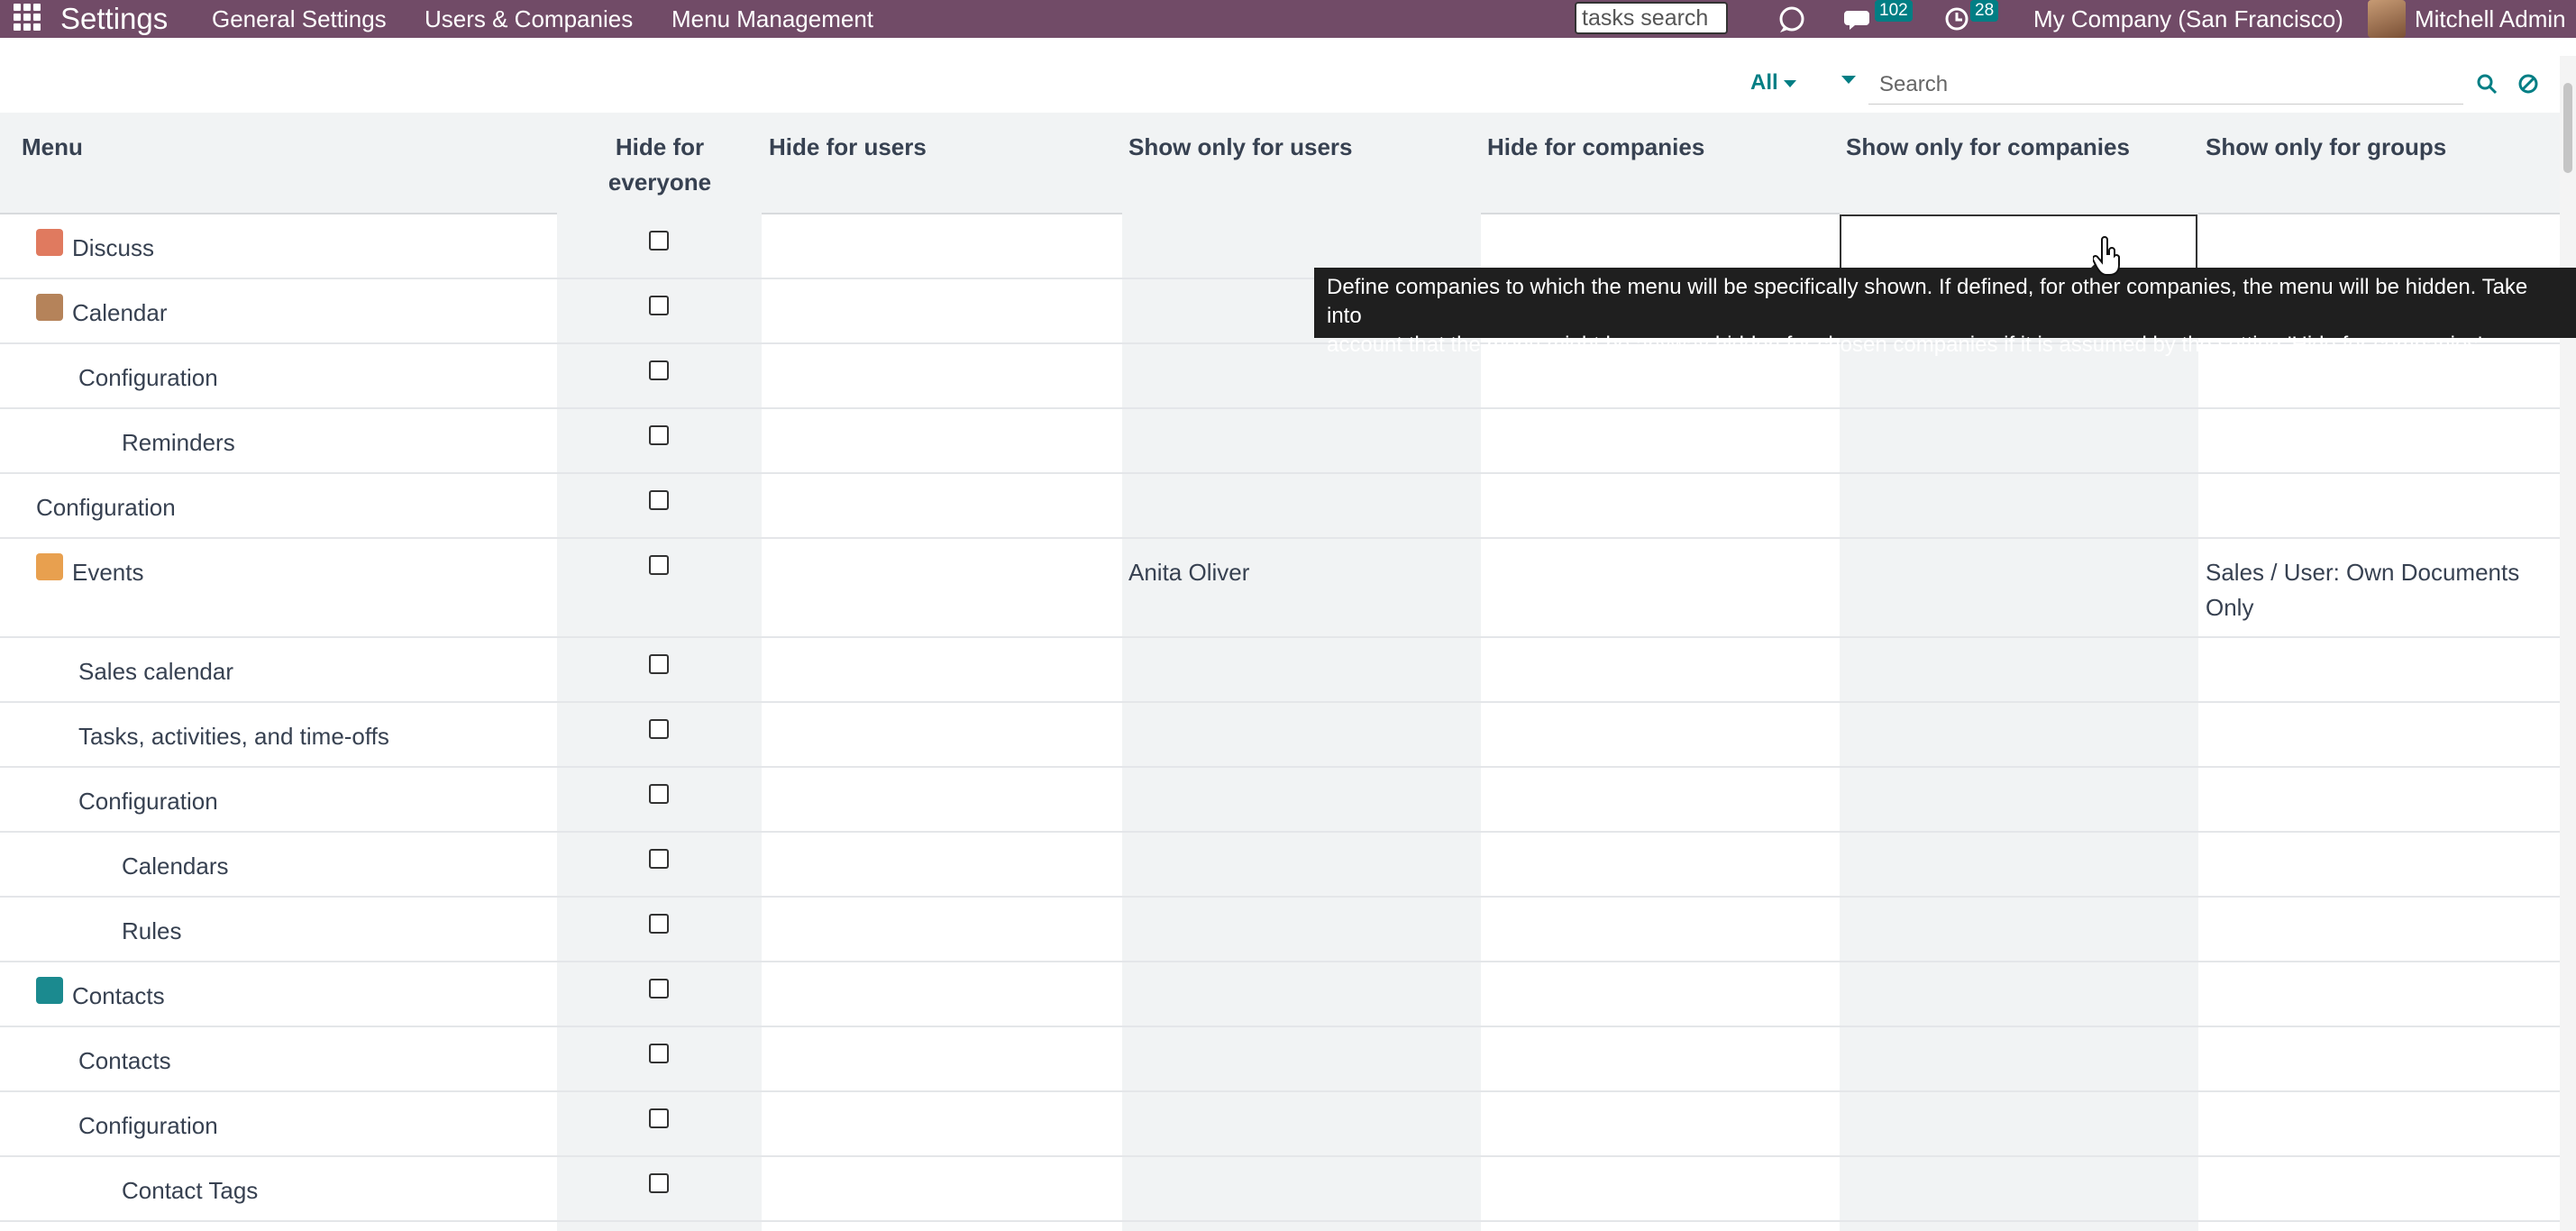 This screenshot has width=2576, height=1231. What do you see at coordinates (1240, 147) in the screenshot?
I see `header-show-users: Show only for users` at bounding box center [1240, 147].